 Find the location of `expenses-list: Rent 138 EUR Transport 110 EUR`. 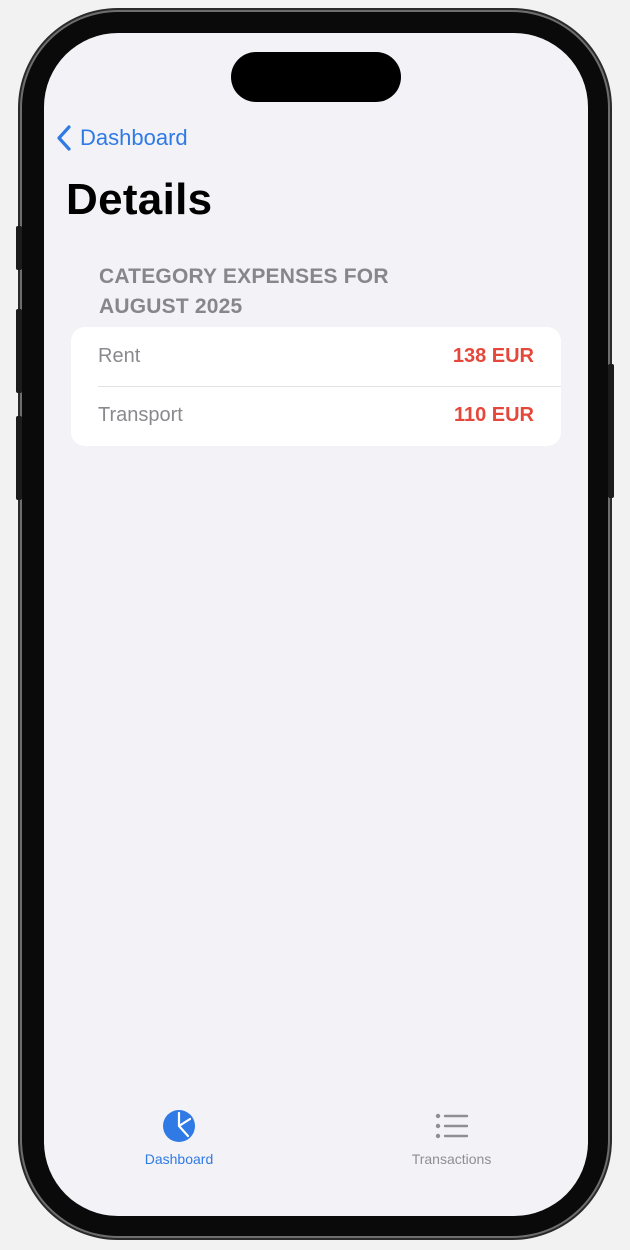

expenses-list: Rent 138 EUR Transport 110 EUR is located at coordinates (316, 386).